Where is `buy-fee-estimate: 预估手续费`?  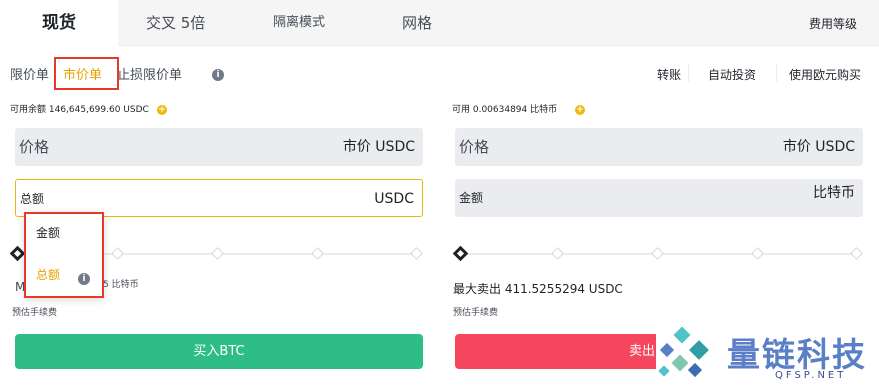 buy-fee-estimate: 预估手续费 is located at coordinates (35, 313).